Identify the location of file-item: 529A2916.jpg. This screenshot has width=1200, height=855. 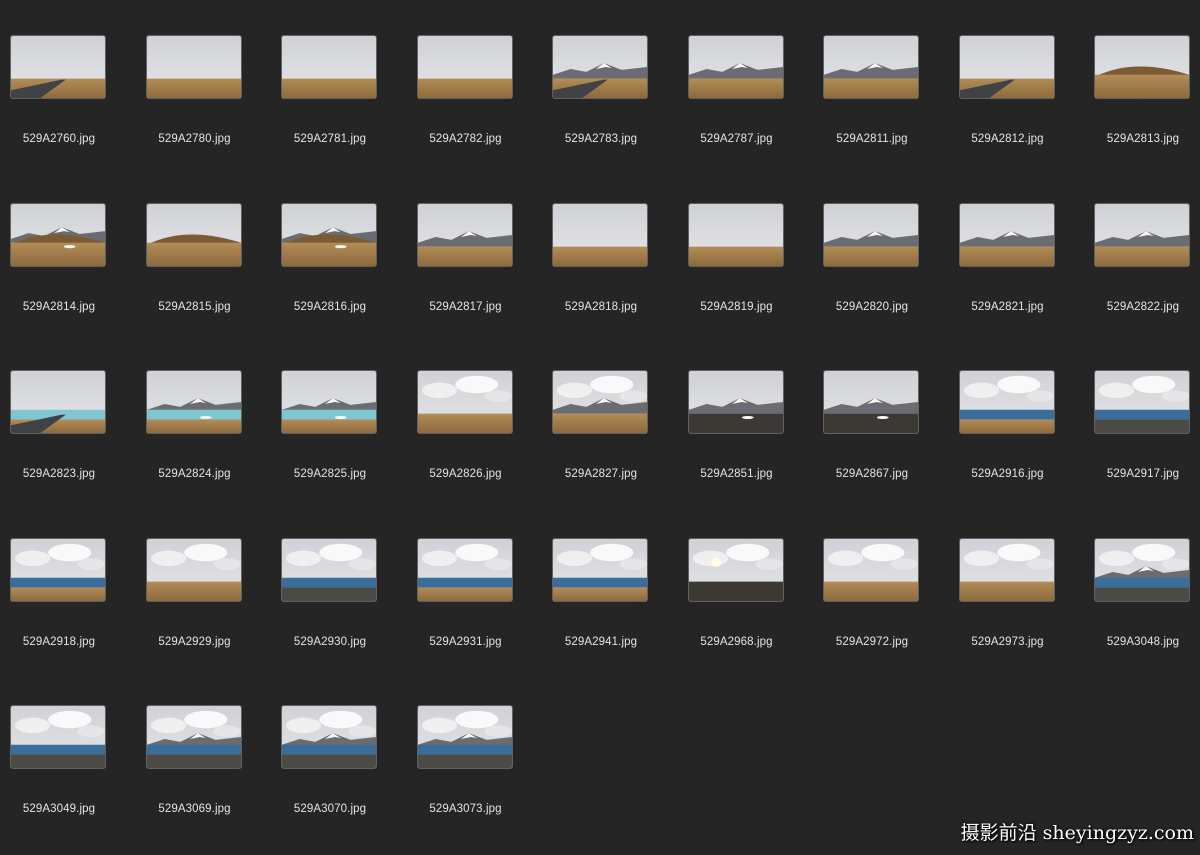
(1014, 407).